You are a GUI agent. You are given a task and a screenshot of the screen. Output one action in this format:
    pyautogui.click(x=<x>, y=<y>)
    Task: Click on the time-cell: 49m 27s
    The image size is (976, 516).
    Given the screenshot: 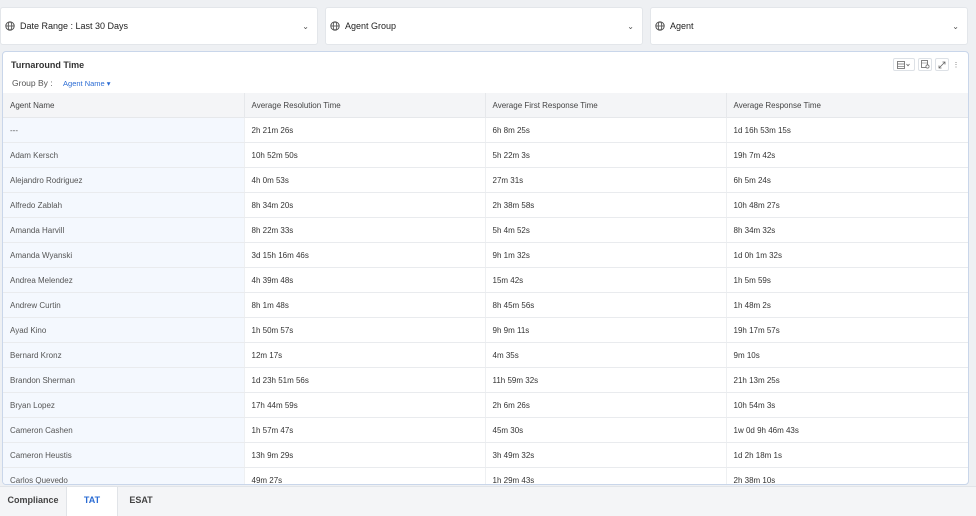 What is the action you would take?
    pyautogui.click(x=365, y=475)
    